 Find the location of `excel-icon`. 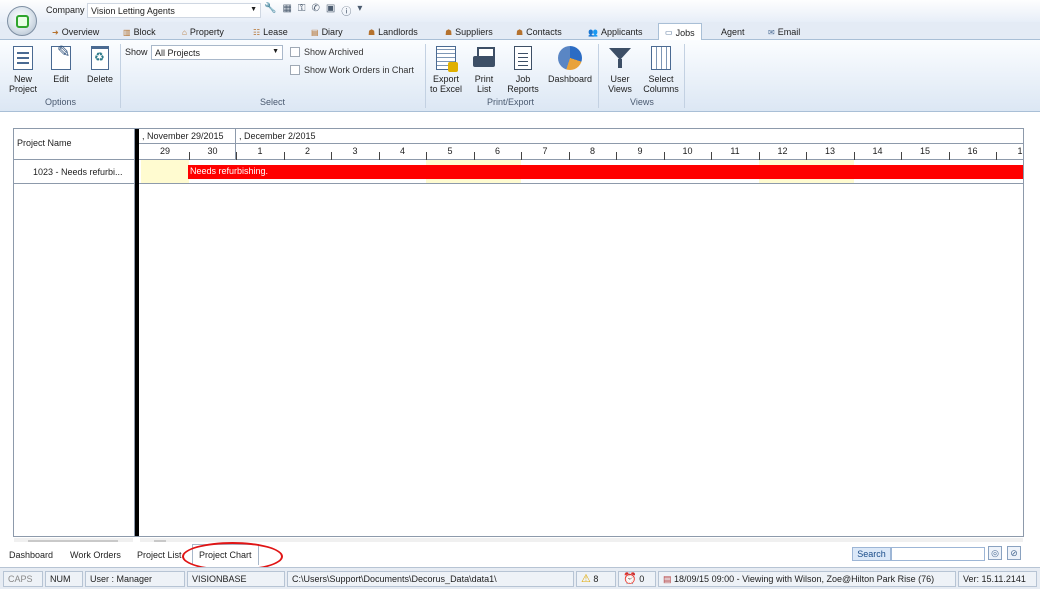

excel-icon is located at coordinates (447, 59).